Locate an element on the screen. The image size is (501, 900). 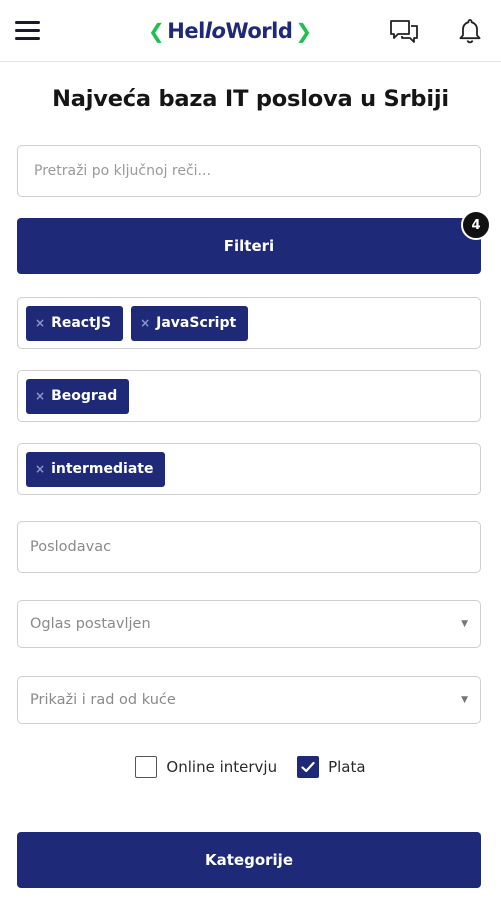
checkbox-checked is located at coordinates (308, 767).